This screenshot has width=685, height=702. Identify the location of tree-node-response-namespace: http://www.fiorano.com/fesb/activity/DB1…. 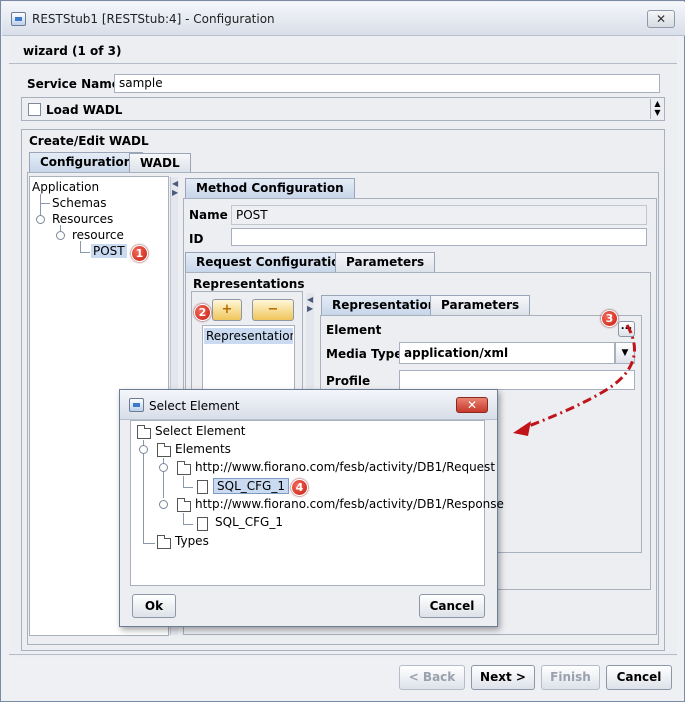
(349, 504).